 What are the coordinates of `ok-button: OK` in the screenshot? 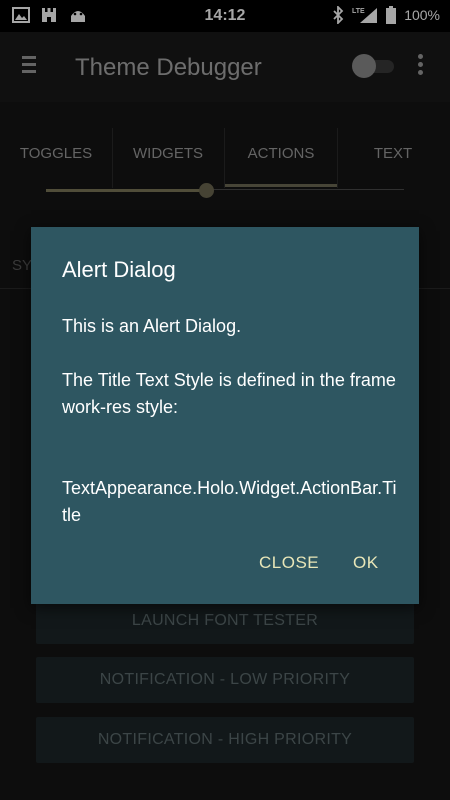 It's located at (366, 563).